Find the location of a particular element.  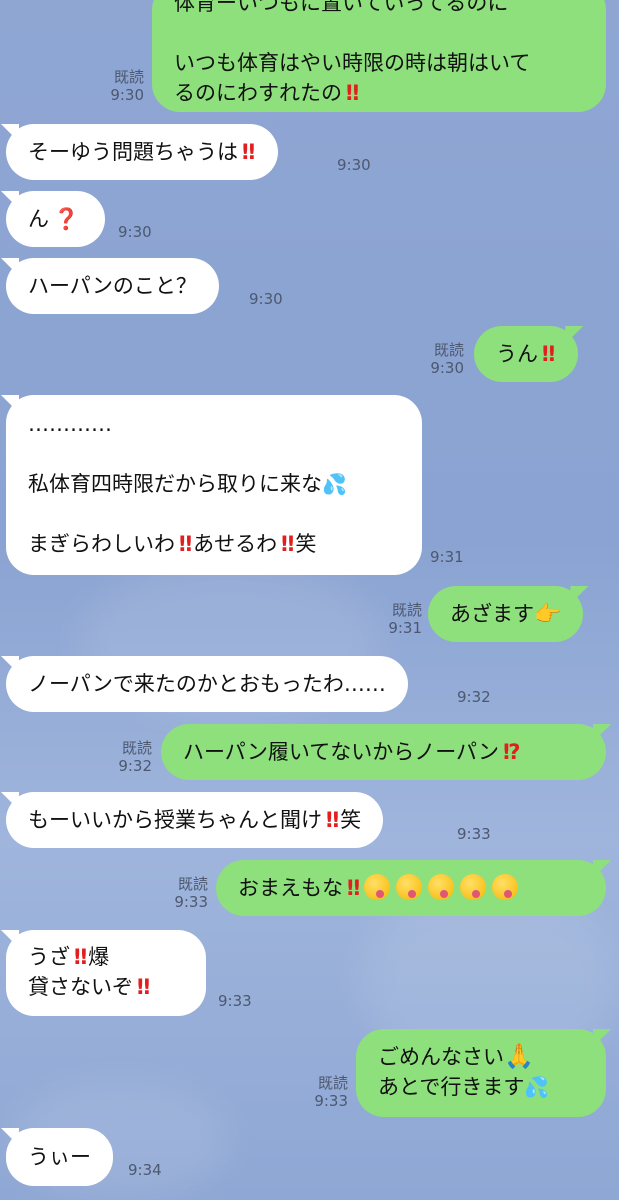

message-text: そーゆう問題ちゃうは is located at coordinates (133, 152).